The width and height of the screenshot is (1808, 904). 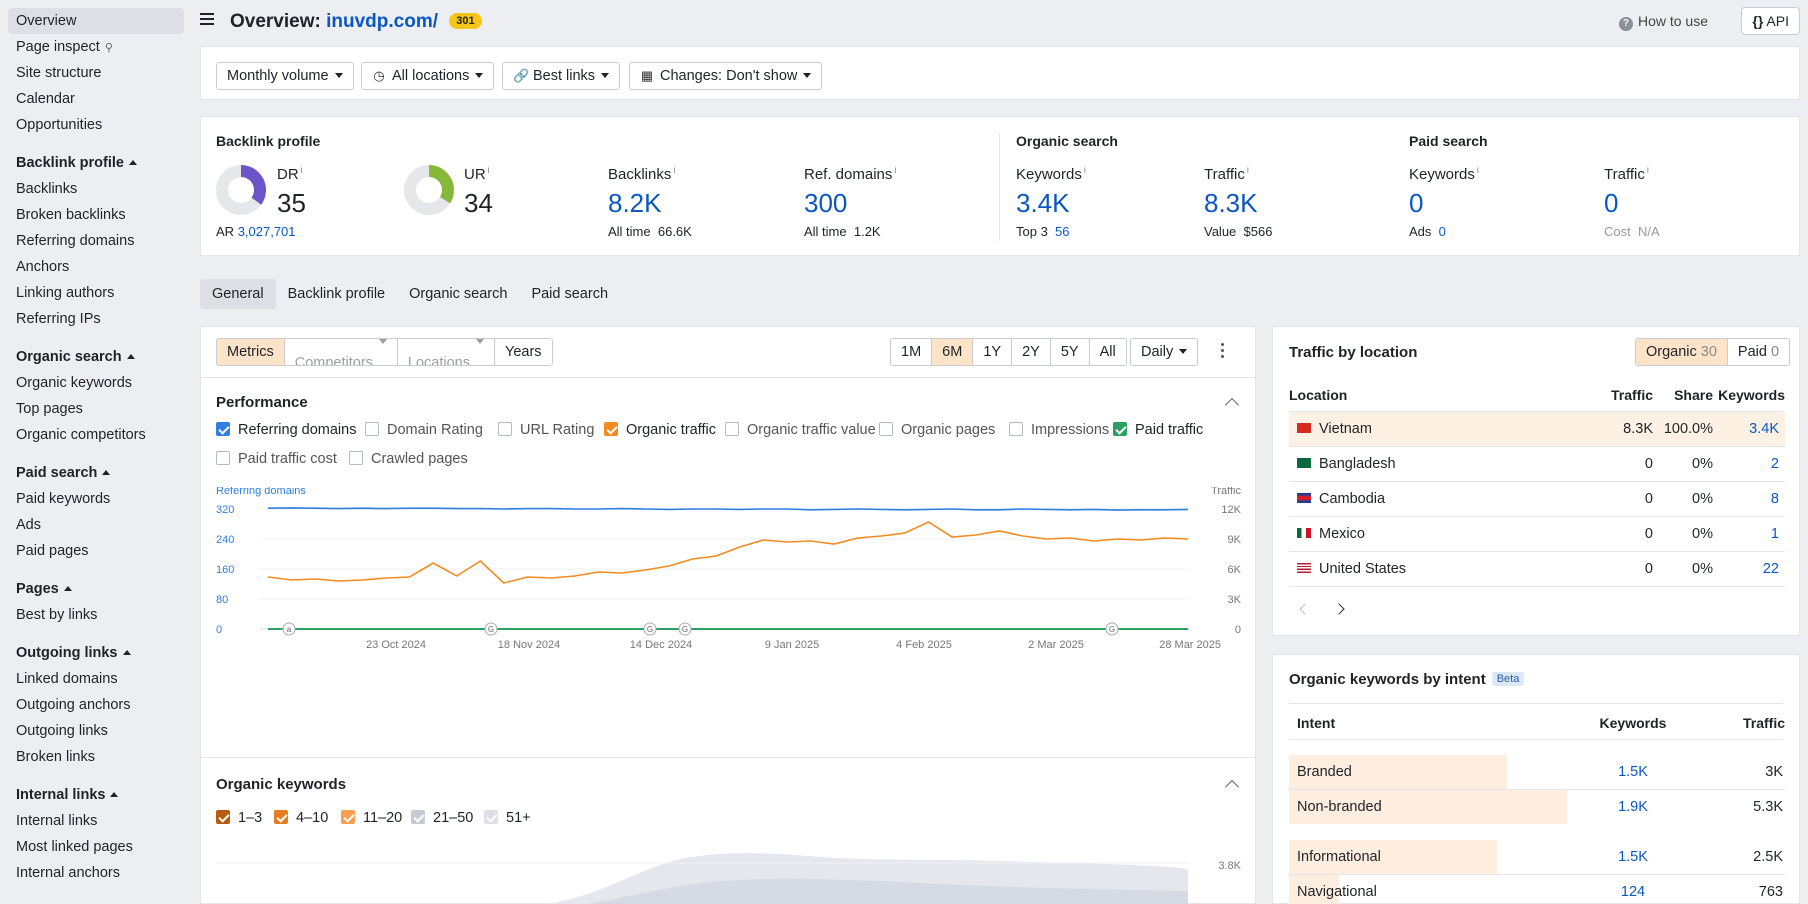 What do you see at coordinates (238, 294) in the screenshot?
I see `tab-general: General` at bounding box center [238, 294].